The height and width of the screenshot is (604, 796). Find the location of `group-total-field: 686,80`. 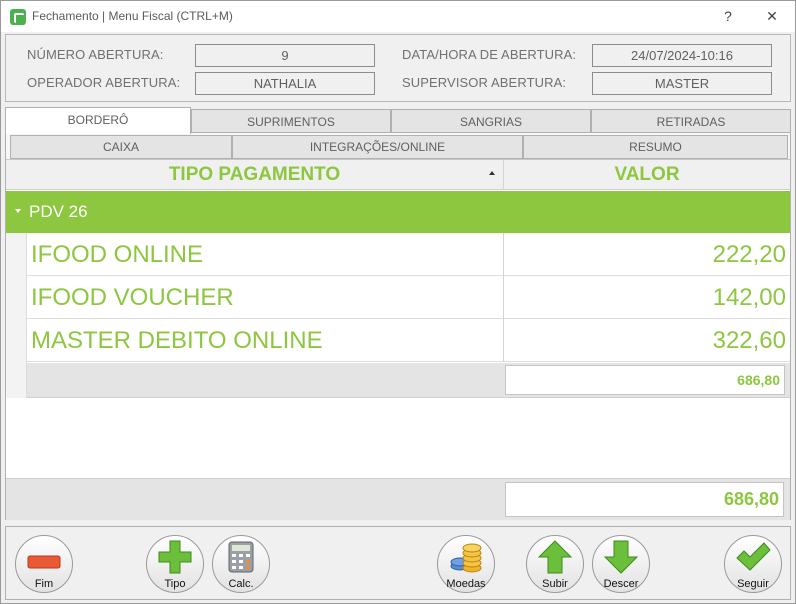

group-total-field: 686,80 is located at coordinates (645, 380).